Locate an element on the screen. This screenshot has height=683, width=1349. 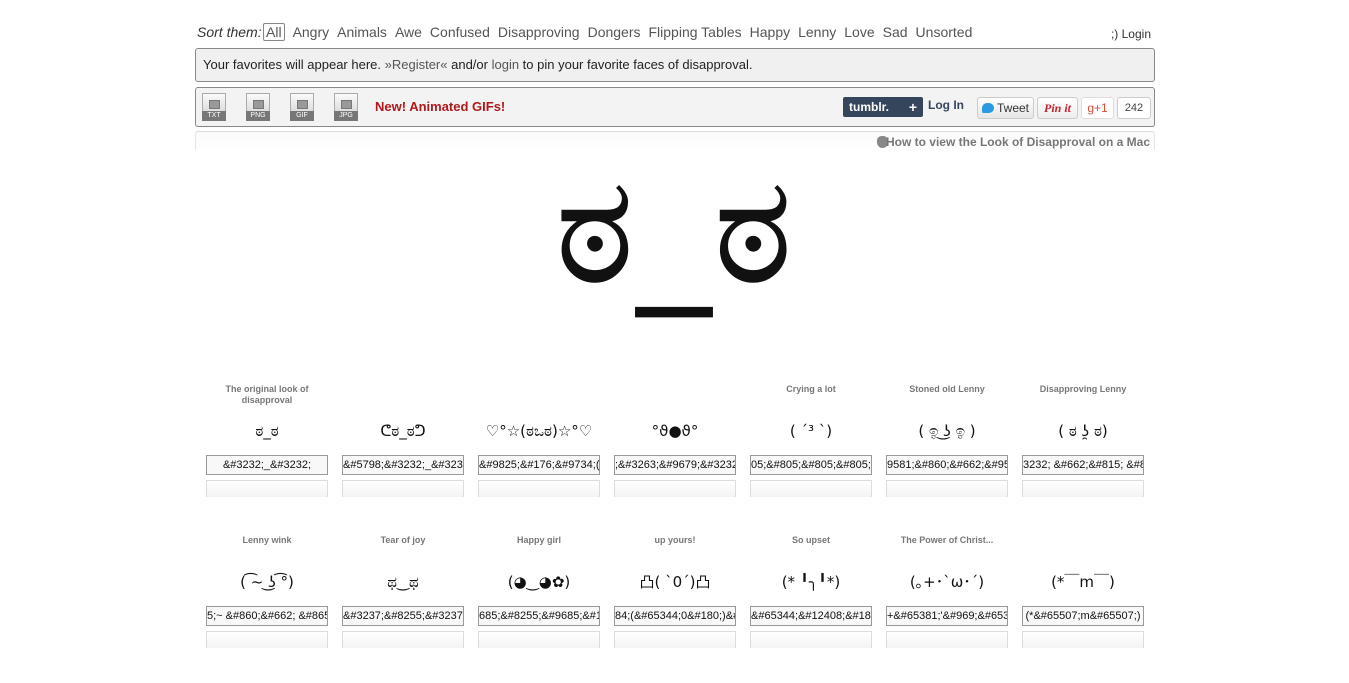
face-html-code-field: ;&#3263;&#9679;&#3232; is located at coordinates (675, 465).